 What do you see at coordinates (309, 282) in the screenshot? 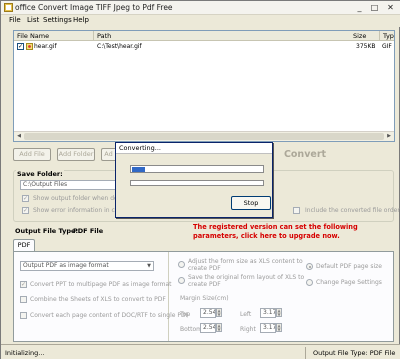
I see `change-page-radio` at bounding box center [309, 282].